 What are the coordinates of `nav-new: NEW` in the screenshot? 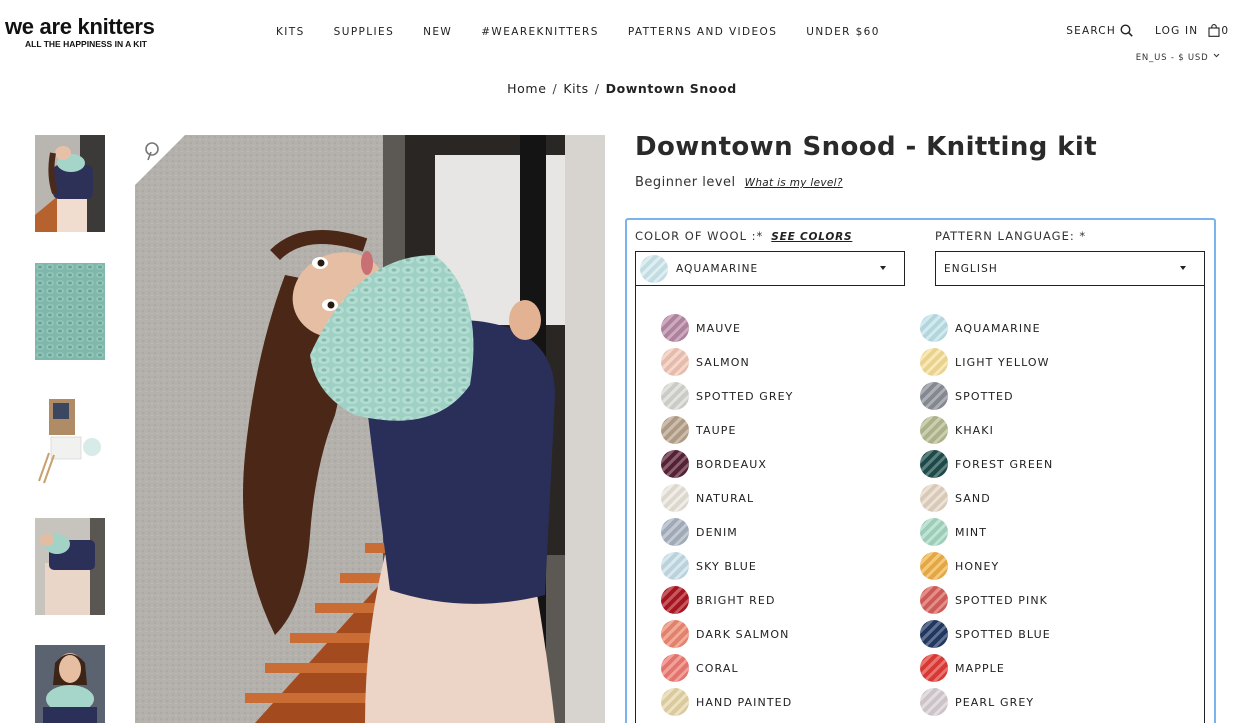 It's located at (437, 32).